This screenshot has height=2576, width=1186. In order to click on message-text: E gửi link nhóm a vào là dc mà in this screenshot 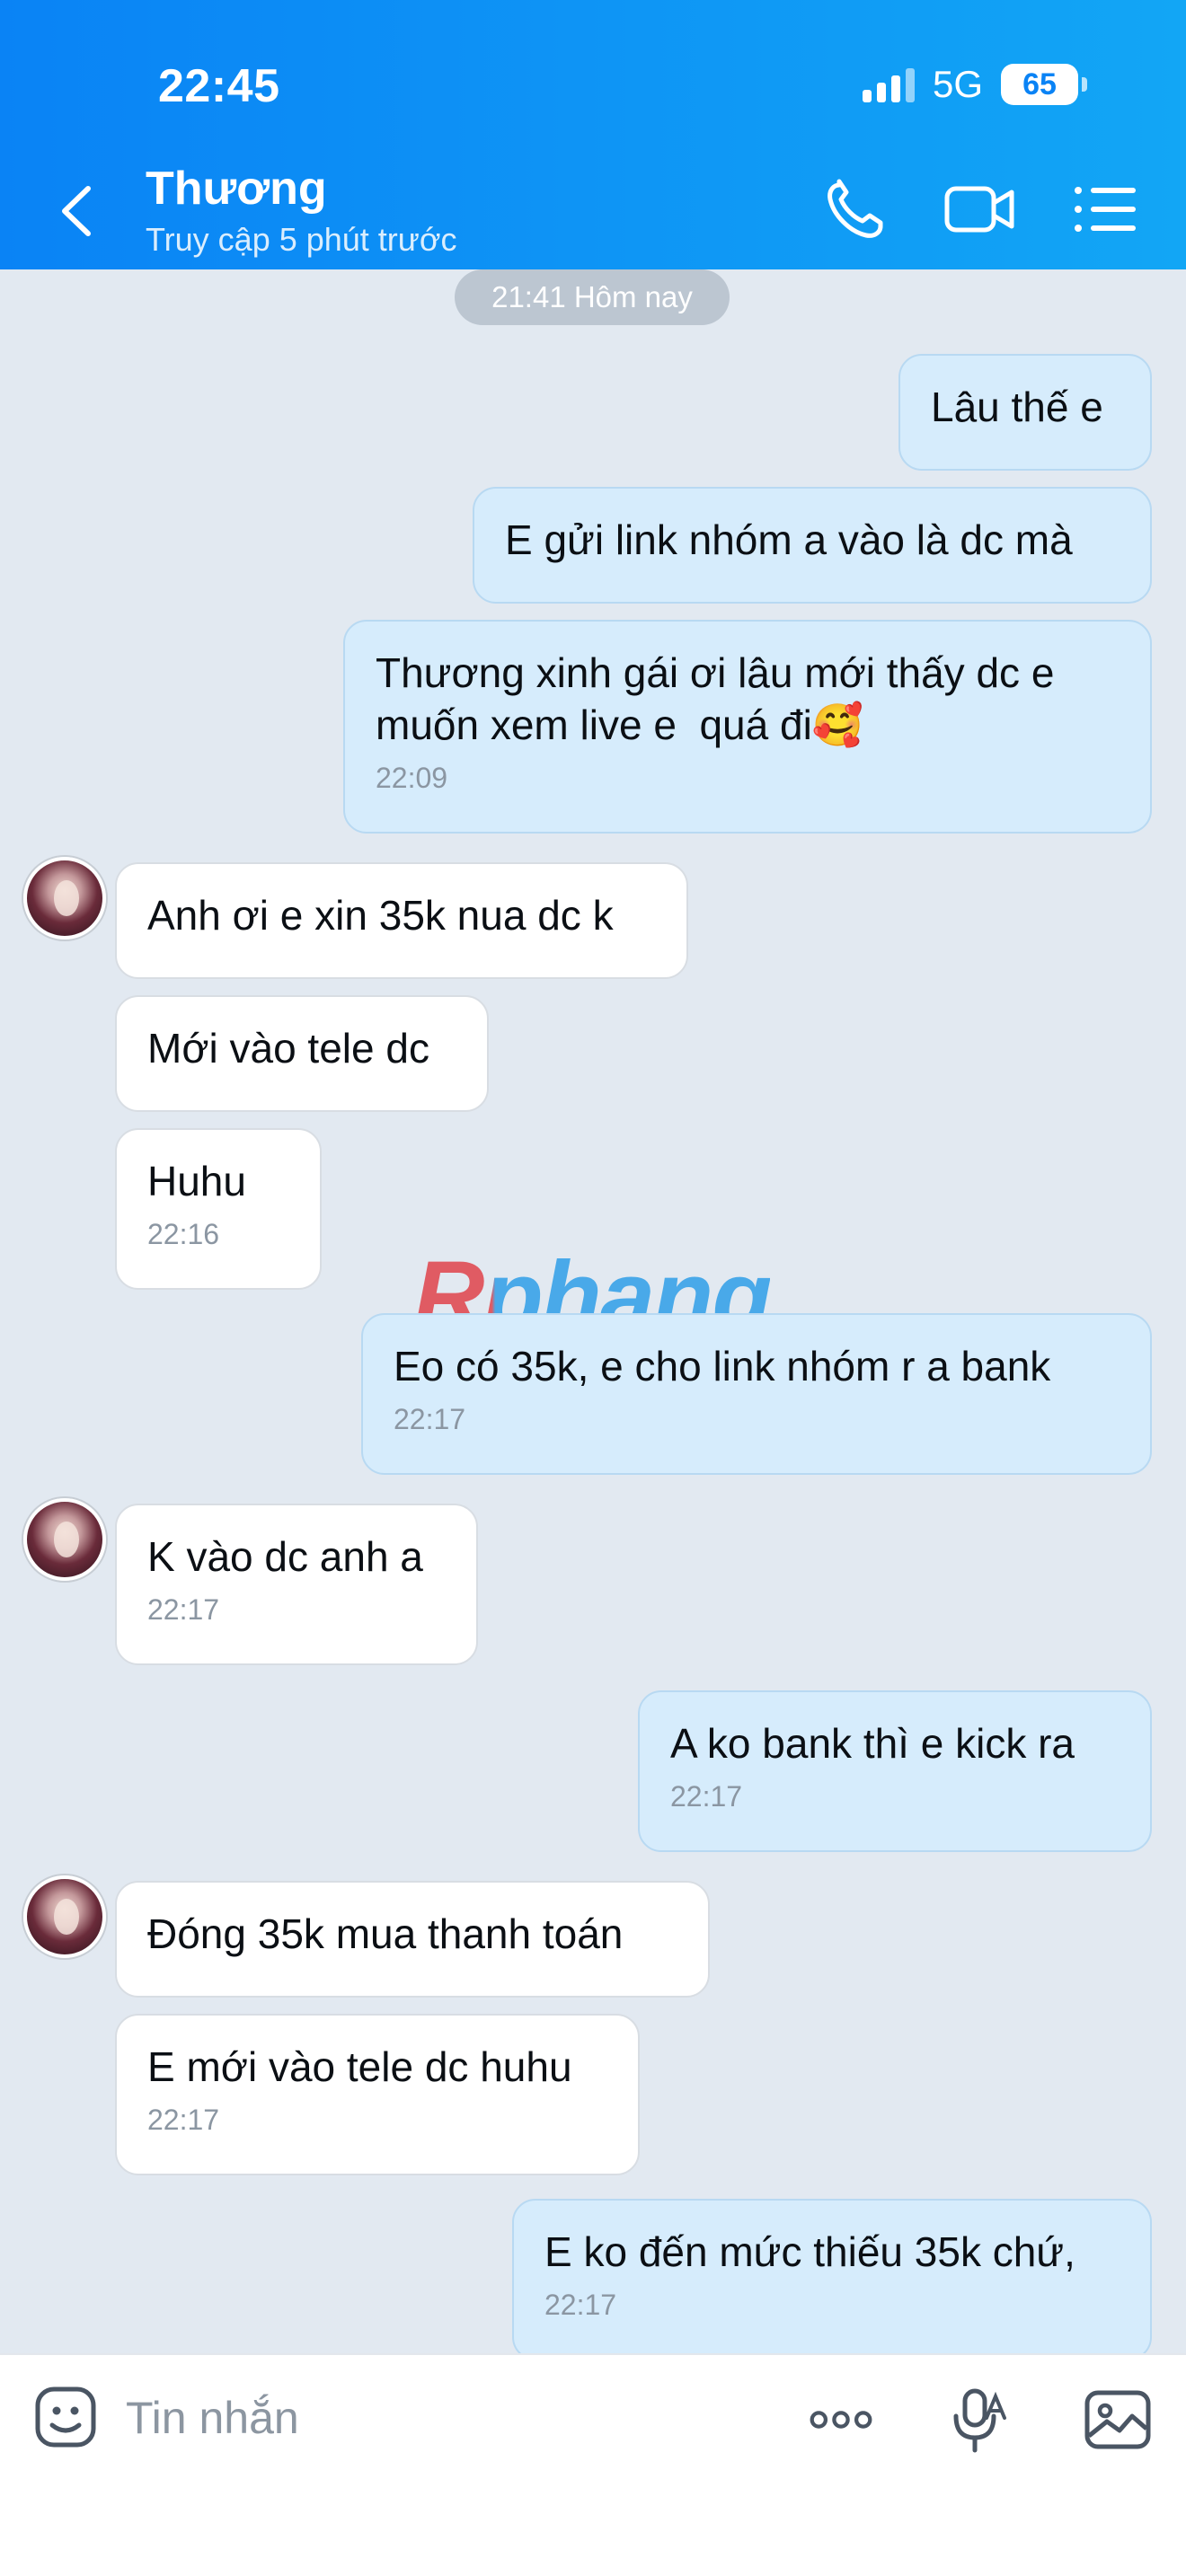, I will do `click(789, 539)`.